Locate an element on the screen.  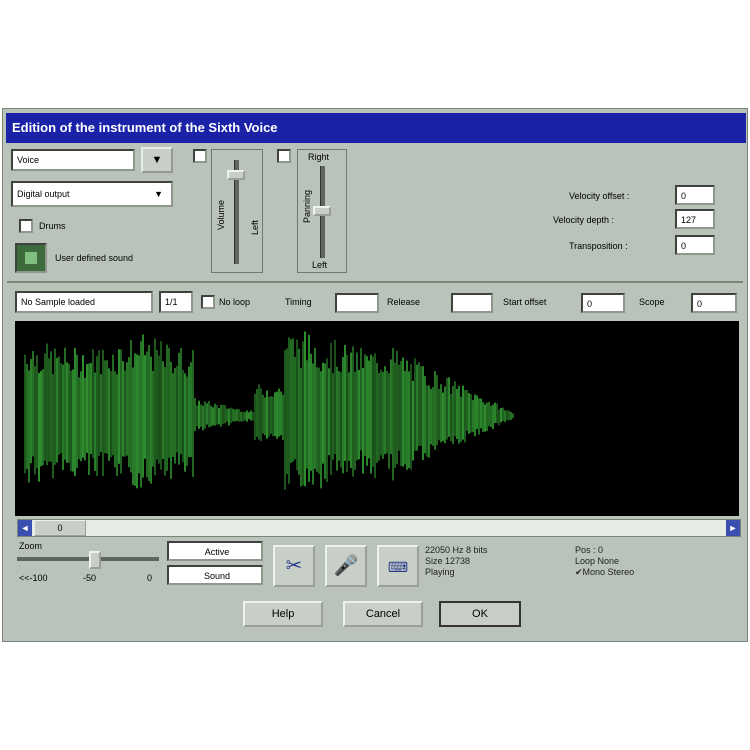
microphone-tool-button: 🎤 is located at coordinates (346, 566).